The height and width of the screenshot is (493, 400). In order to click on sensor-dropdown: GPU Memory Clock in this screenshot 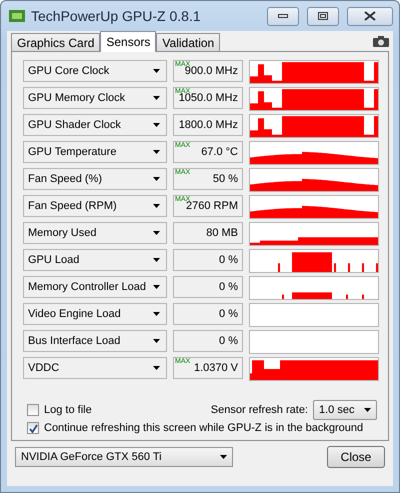, I will do `click(95, 98)`.